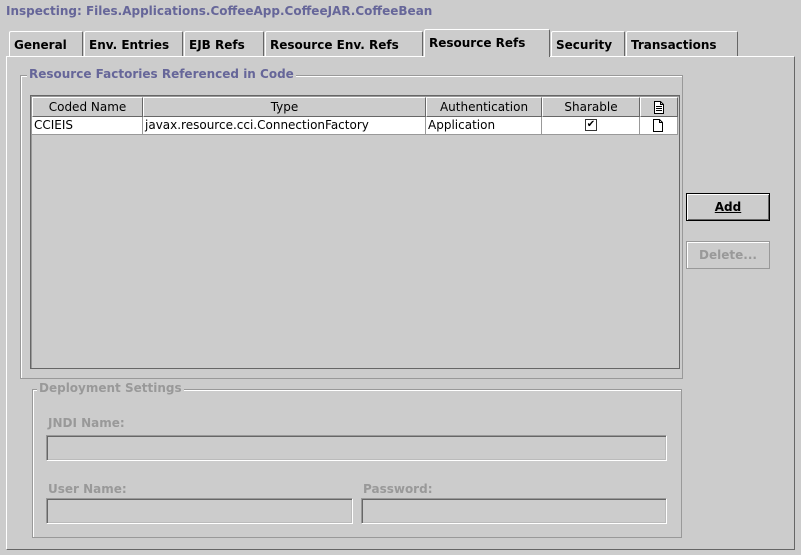 This screenshot has width=801, height=555. Describe the element at coordinates (133, 43) in the screenshot. I see `tab-env-entries: Env. Entries` at that location.